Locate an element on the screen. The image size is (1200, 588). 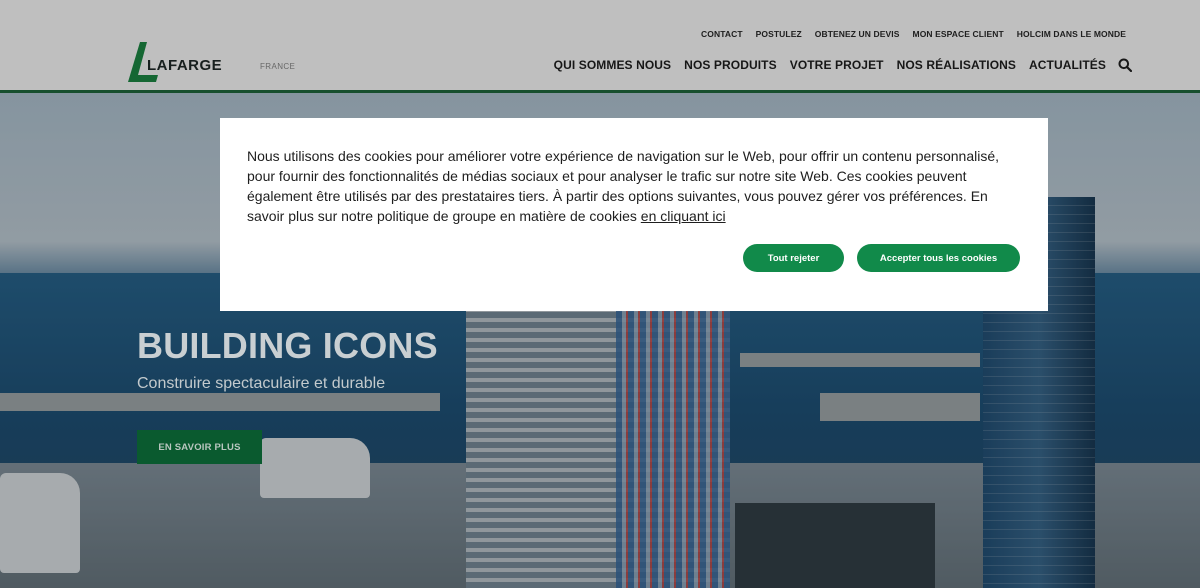
cookie-policy-link: en cliquant ici is located at coordinates (683, 216).